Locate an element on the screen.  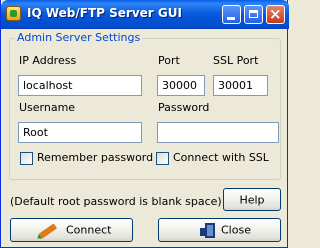
remember-password-label: Remember password is located at coordinates (95, 157).